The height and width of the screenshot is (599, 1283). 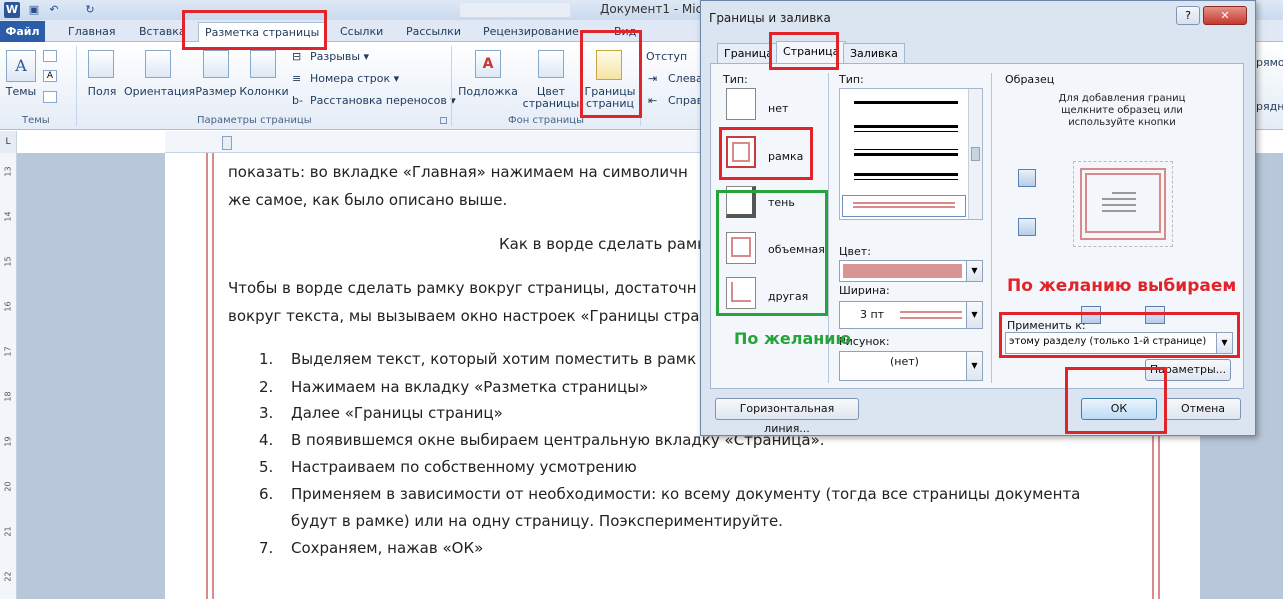 What do you see at coordinates (611, 74) in the screenshot?
I see `annotation-box-page-borders` at bounding box center [611, 74].